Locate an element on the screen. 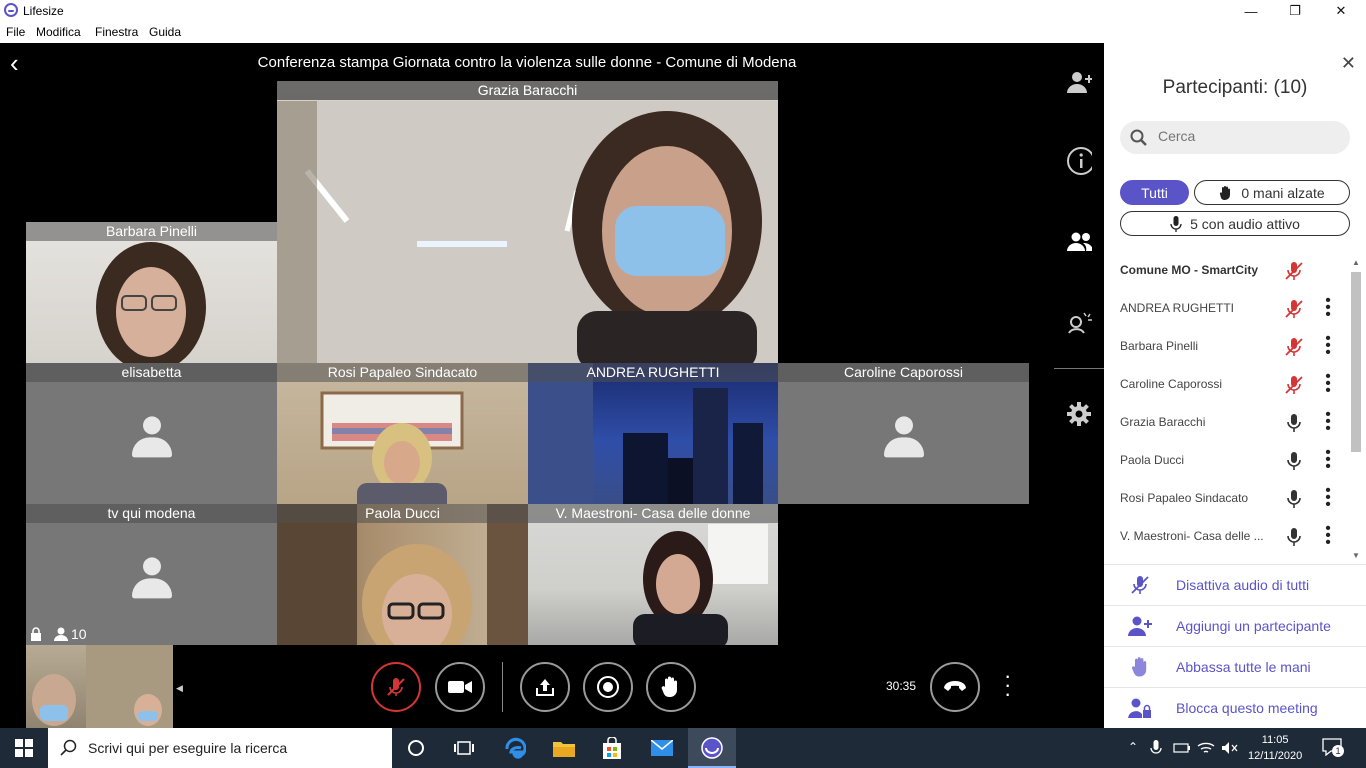 The width and height of the screenshot is (1366, 768). share-button is located at coordinates (545, 687).